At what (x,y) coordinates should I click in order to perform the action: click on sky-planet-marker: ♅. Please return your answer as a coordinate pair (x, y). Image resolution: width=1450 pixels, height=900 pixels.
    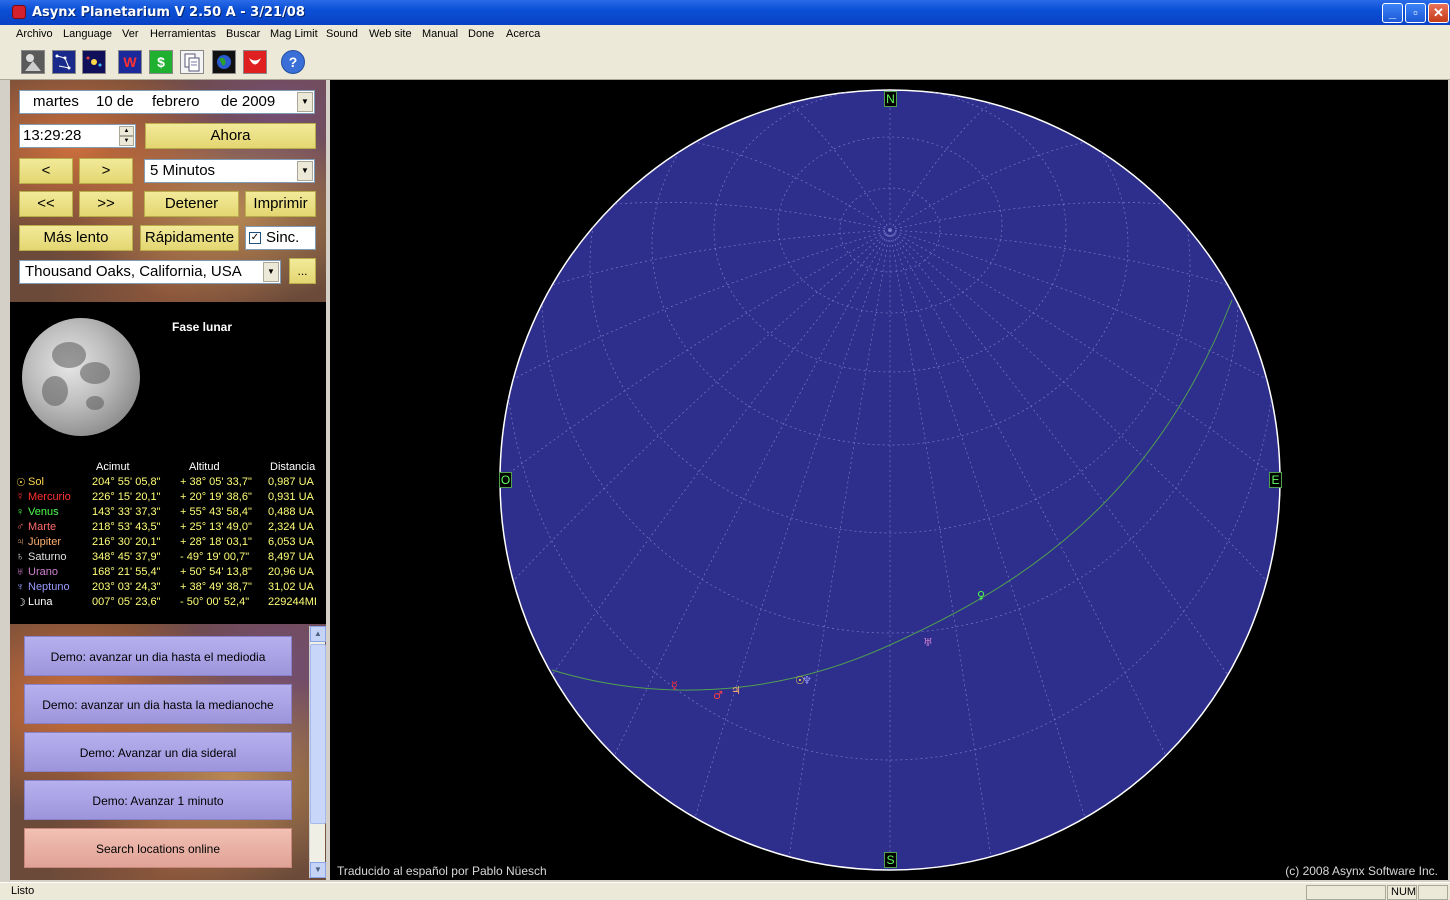
    Looking at the image, I should click on (928, 642).